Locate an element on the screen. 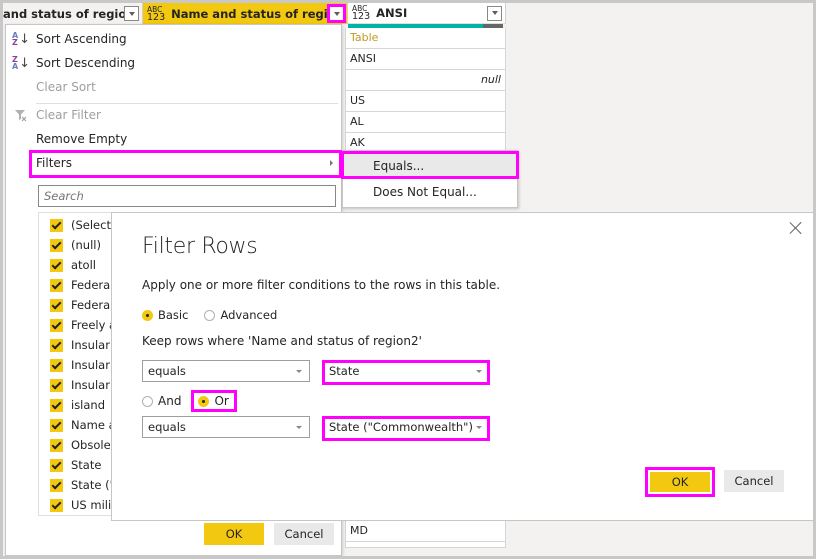 This screenshot has height=559, width=816. column-header-ansi: ABC 123 ANSI is located at coordinates (427, 13).